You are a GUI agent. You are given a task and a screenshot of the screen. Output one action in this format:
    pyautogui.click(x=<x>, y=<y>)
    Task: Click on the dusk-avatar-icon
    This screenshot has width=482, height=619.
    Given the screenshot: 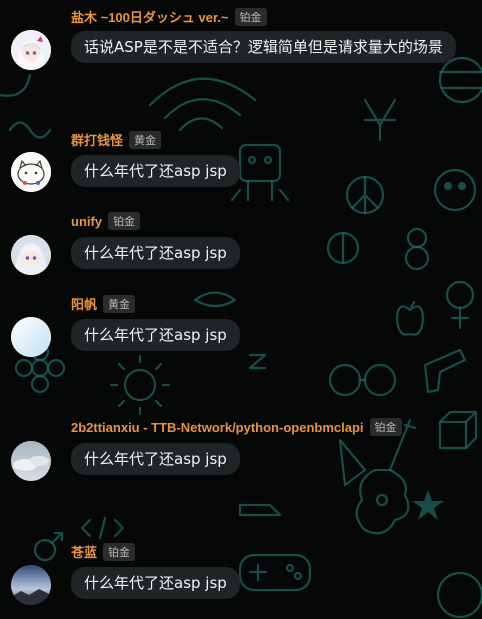 What is the action you would take?
    pyautogui.click(x=31, y=585)
    